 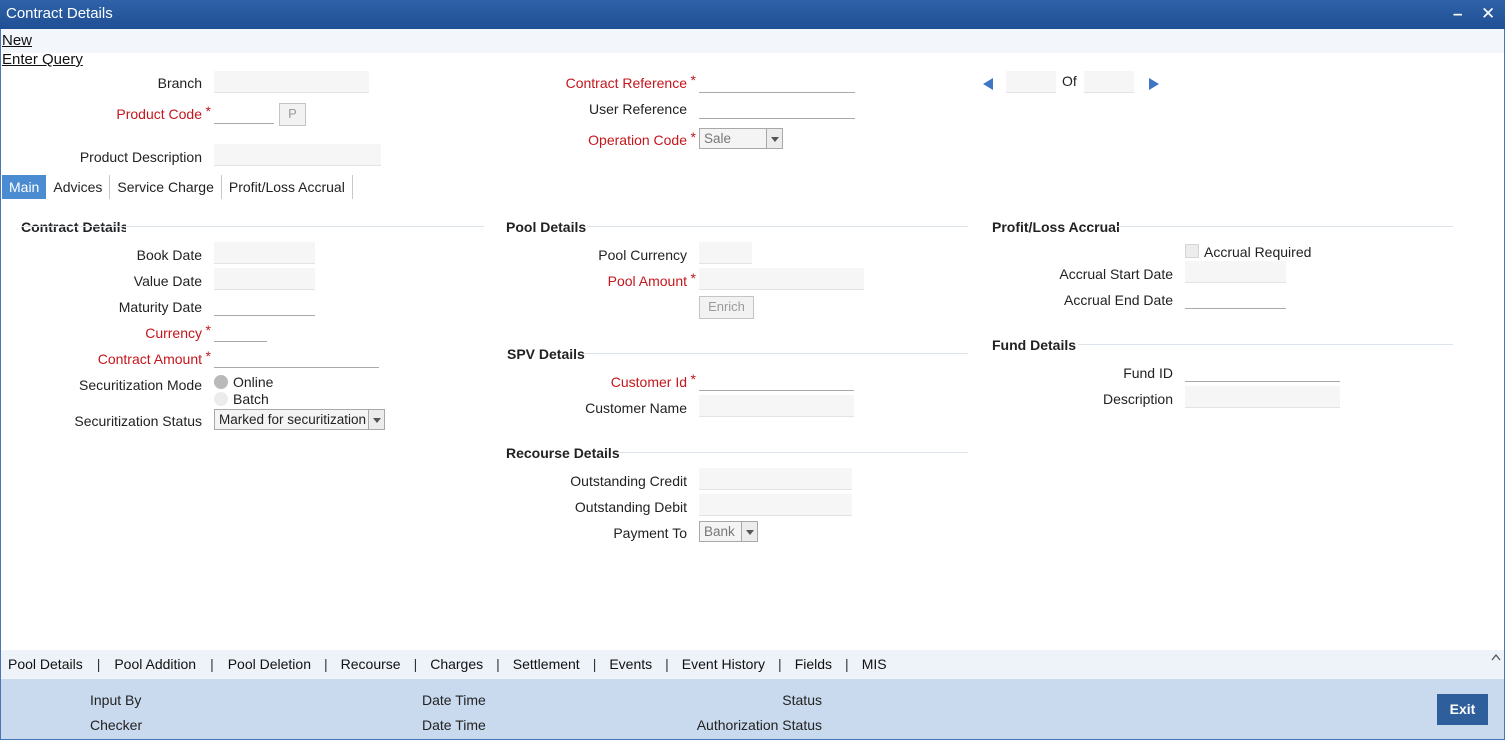 What do you see at coordinates (776, 406) in the screenshot?
I see `customer-name-field` at bounding box center [776, 406].